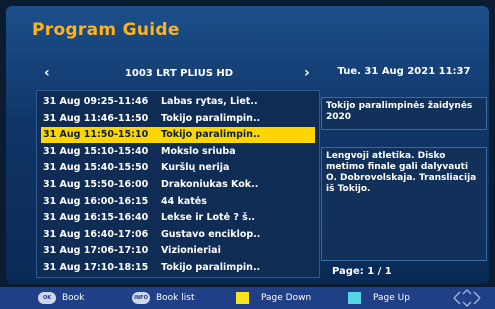 The width and height of the screenshot is (495, 309). I want to click on program-time: 31 Aug 15:40-15:50, so click(96, 168).